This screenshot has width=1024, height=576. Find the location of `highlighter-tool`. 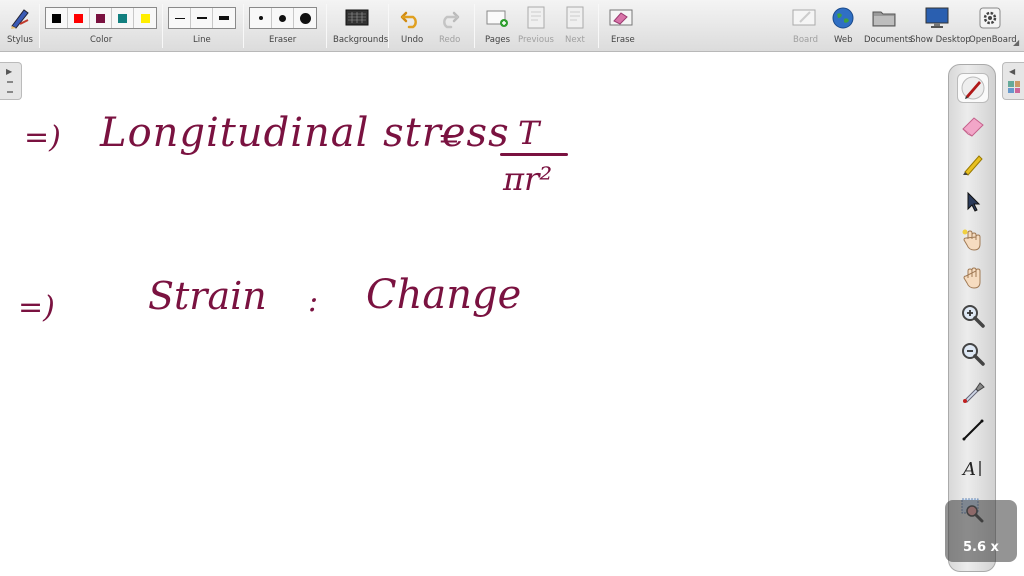

highlighter-tool is located at coordinates (973, 164).